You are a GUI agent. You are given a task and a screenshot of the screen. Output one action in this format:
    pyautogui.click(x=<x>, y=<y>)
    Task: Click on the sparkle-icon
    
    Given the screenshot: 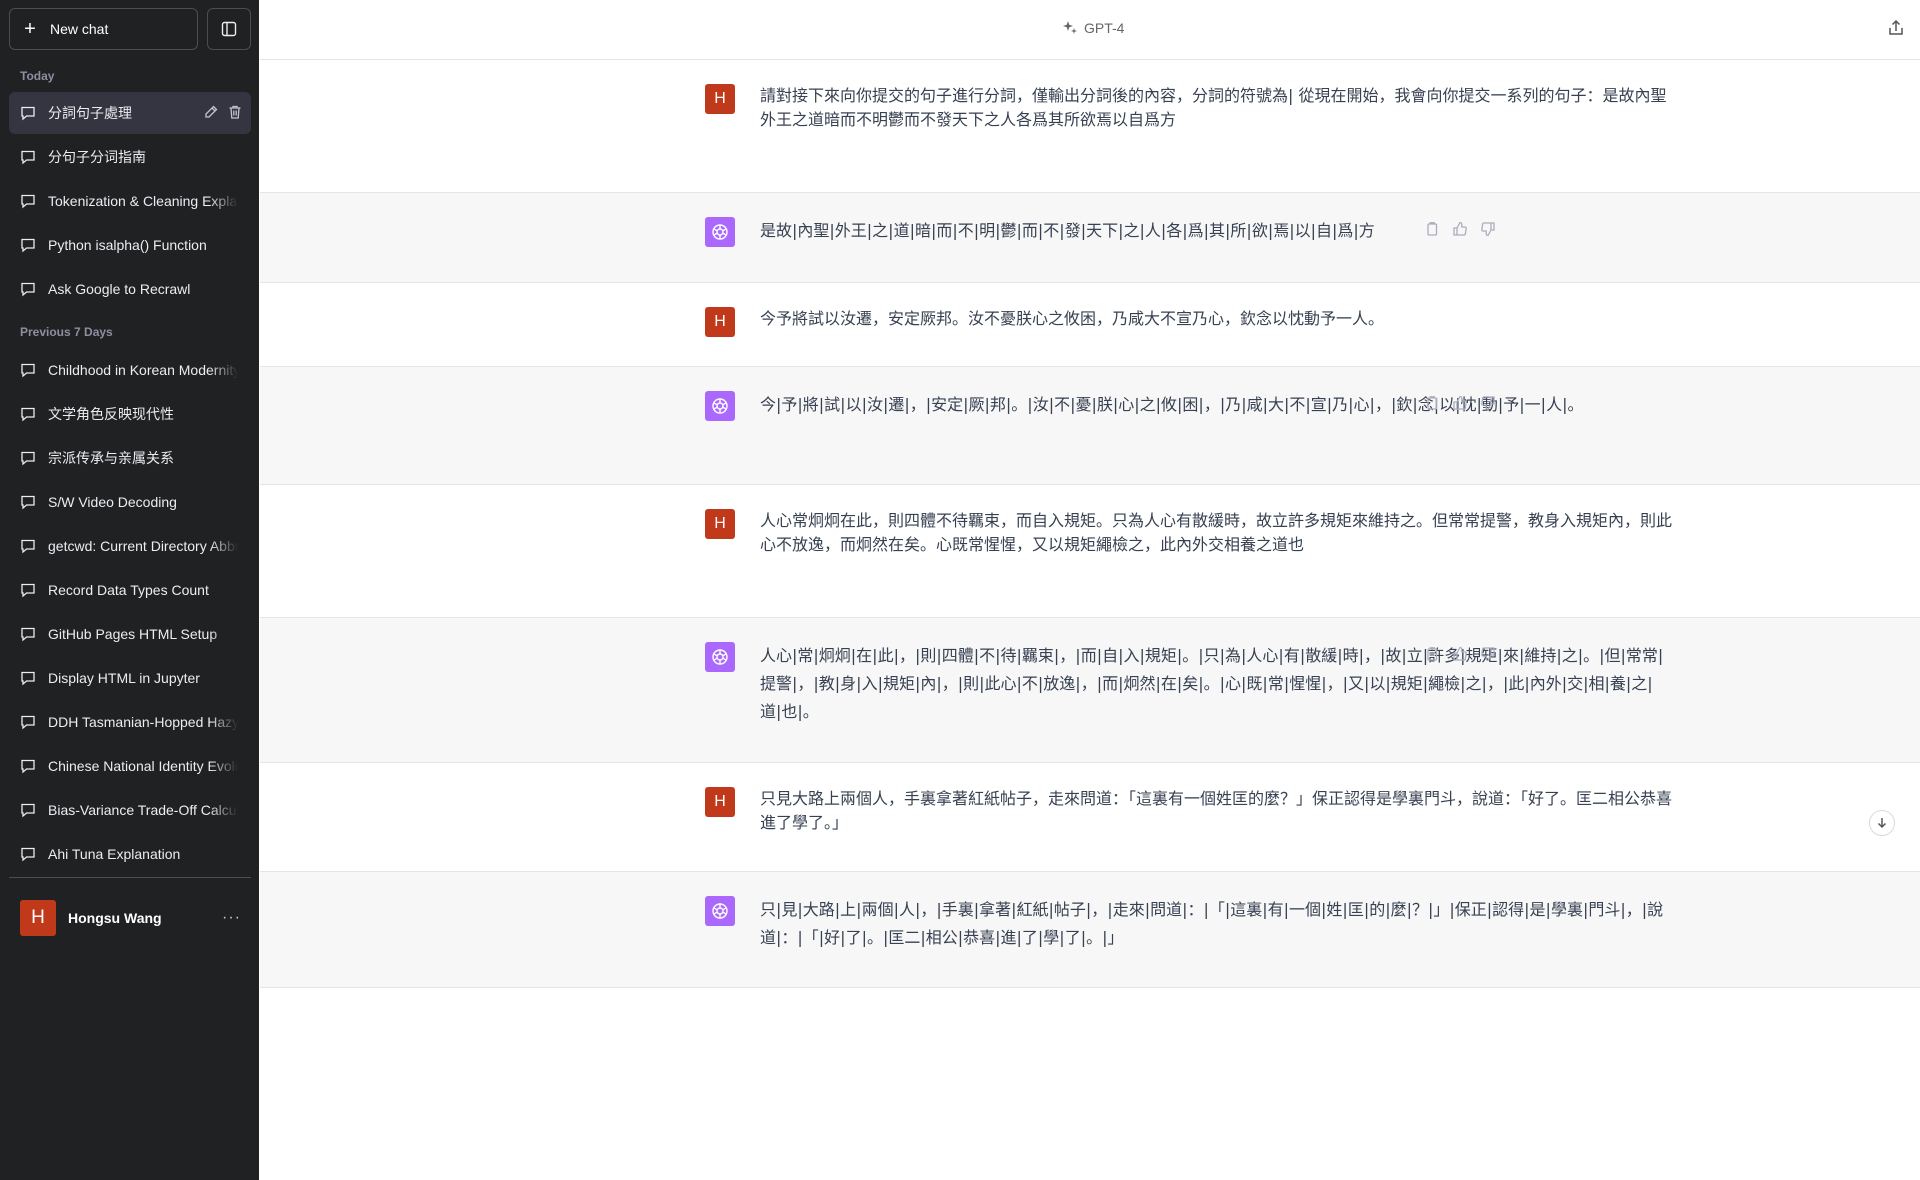 What is the action you would take?
    pyautogui.click(x=1070, y=27)
    